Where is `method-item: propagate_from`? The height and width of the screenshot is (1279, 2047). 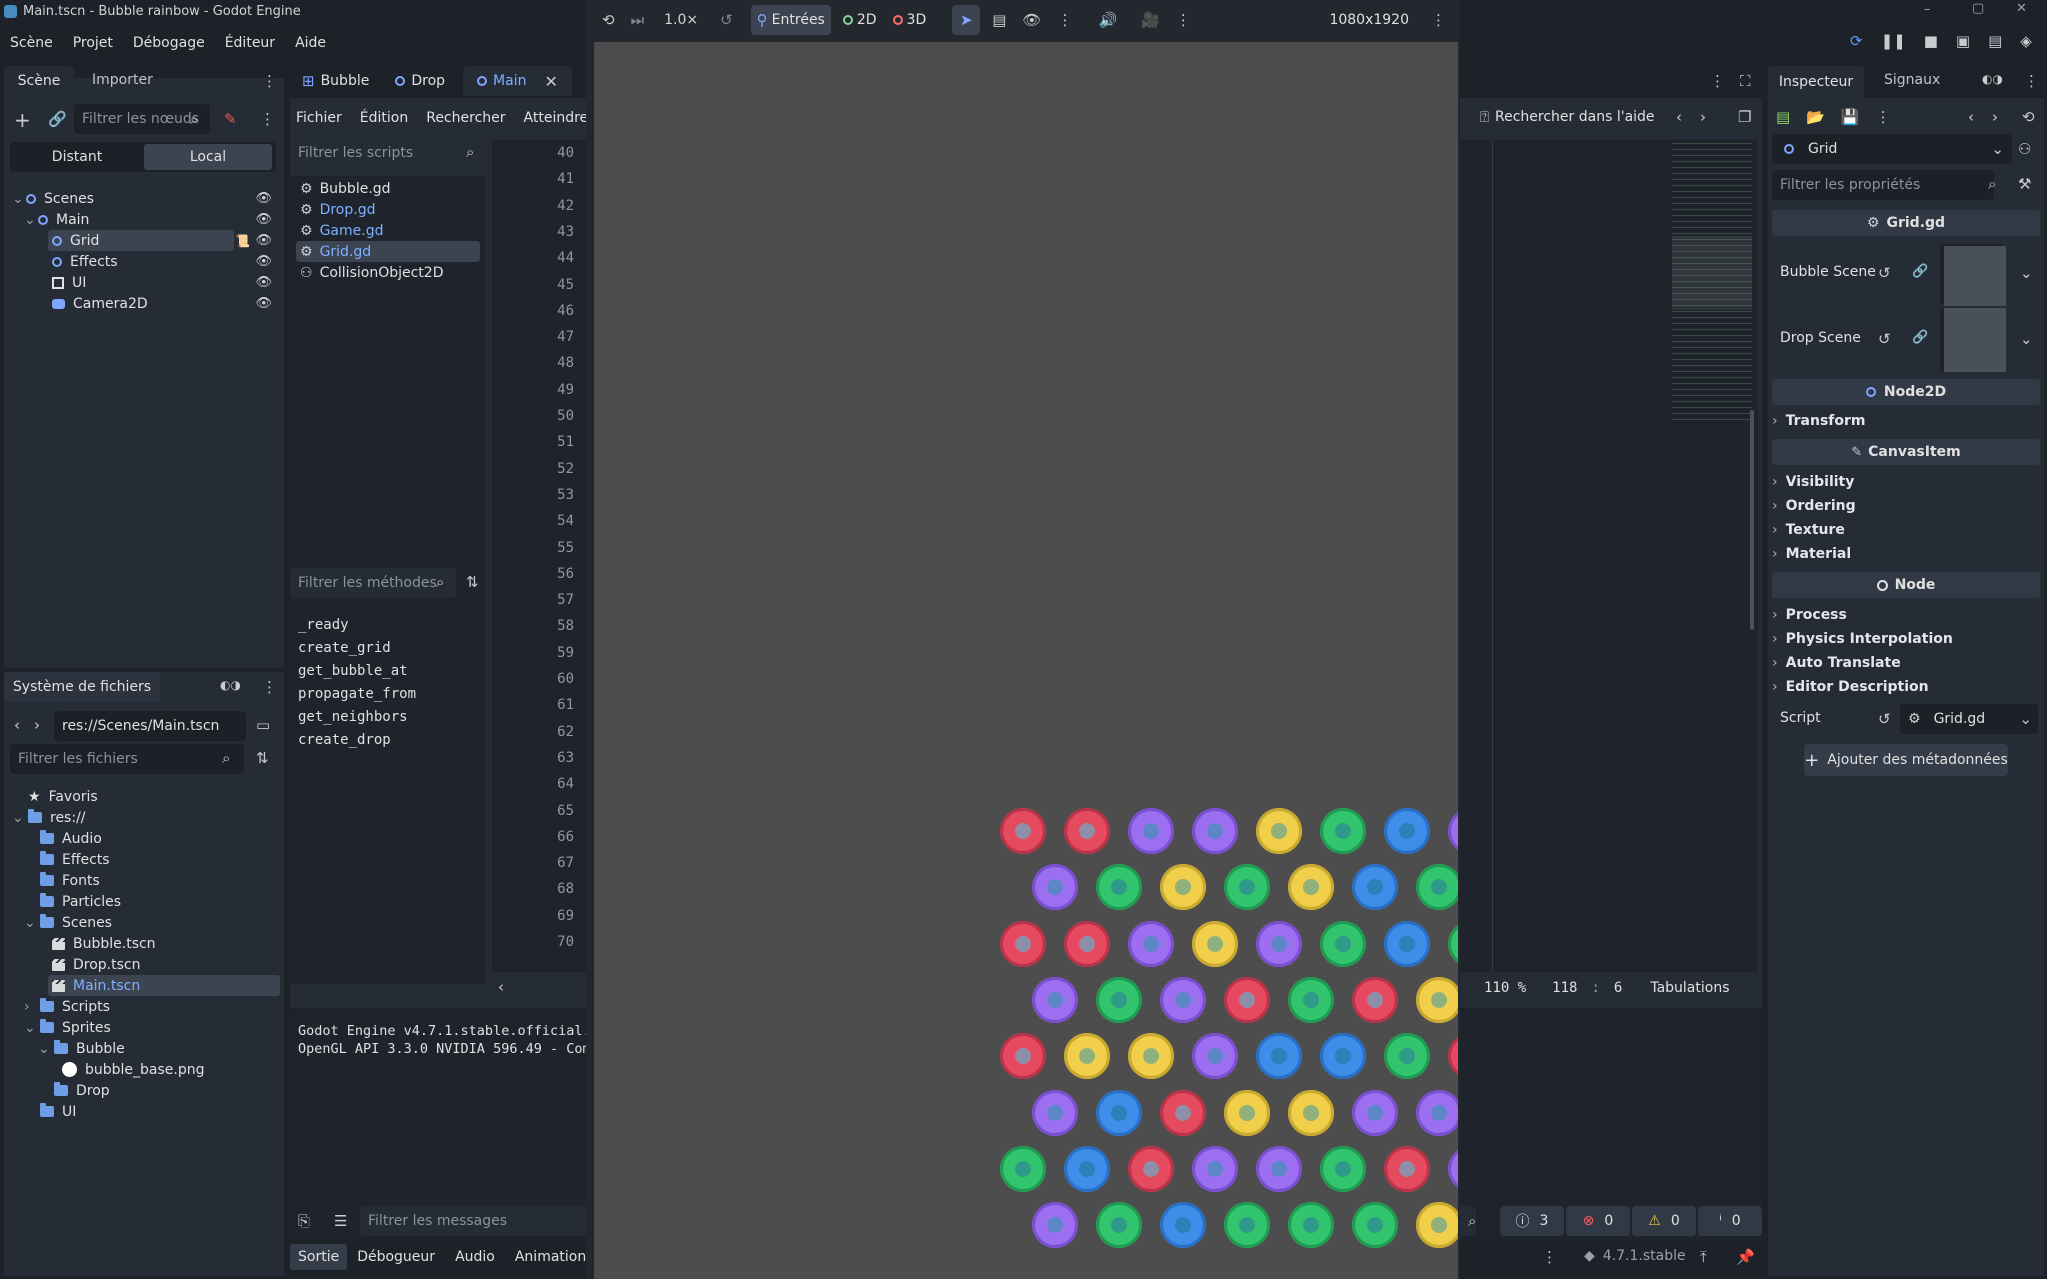
method-item: propagate_from is located at coordinates (388, 693).